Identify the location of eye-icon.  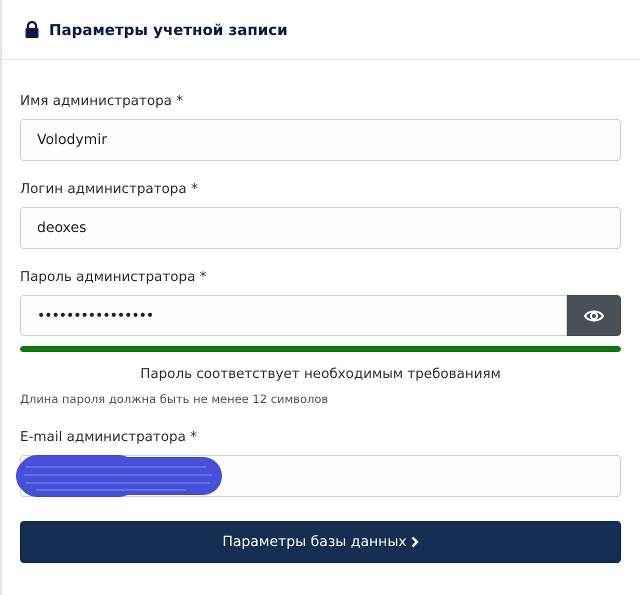
(594, 315).